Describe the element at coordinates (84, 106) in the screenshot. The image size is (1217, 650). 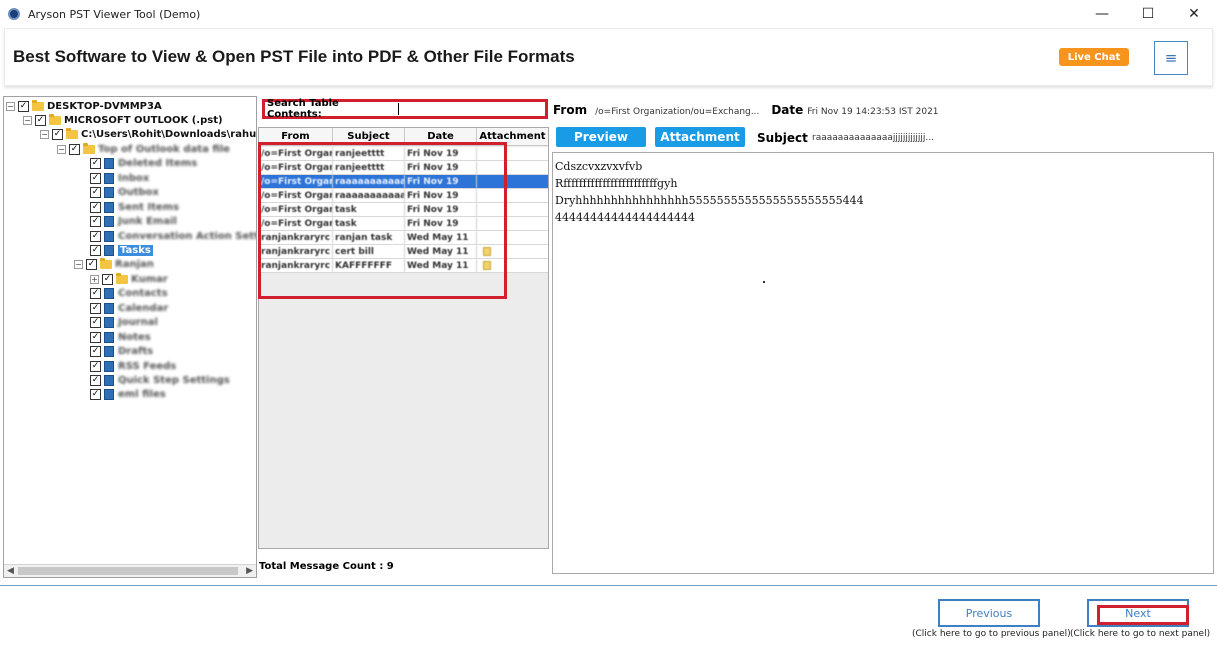
I see `tree-item-desktop: − ✓ DESKTOP-DVMMP3A` at that location.